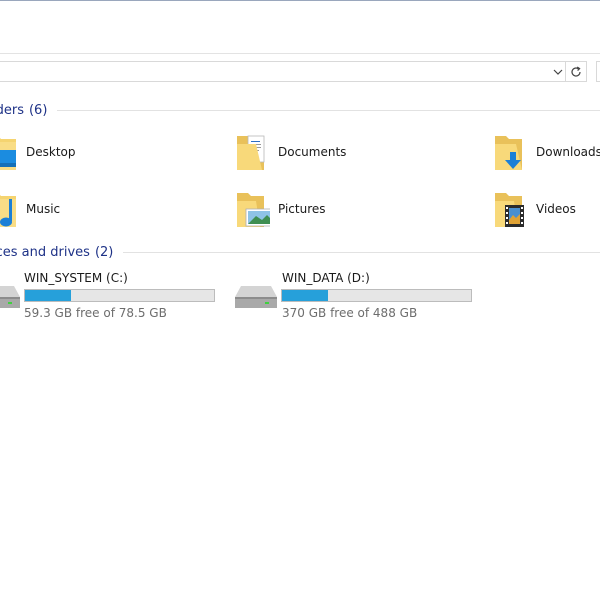  I want to click on documents-folder-icon, so click(253, 152).